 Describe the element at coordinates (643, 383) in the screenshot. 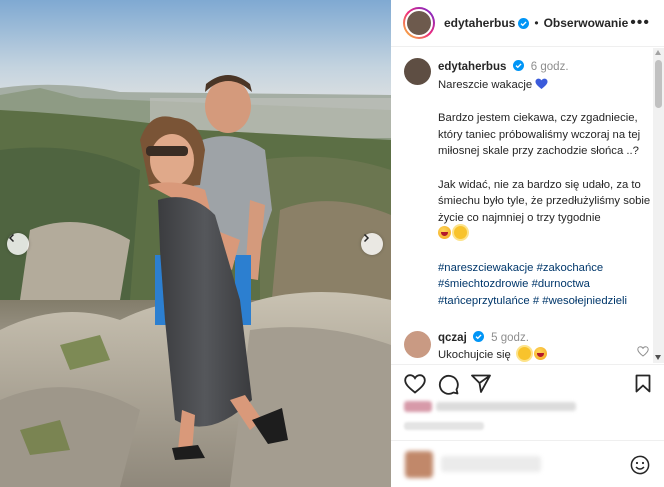

I see `bookmark-icon` at that location.